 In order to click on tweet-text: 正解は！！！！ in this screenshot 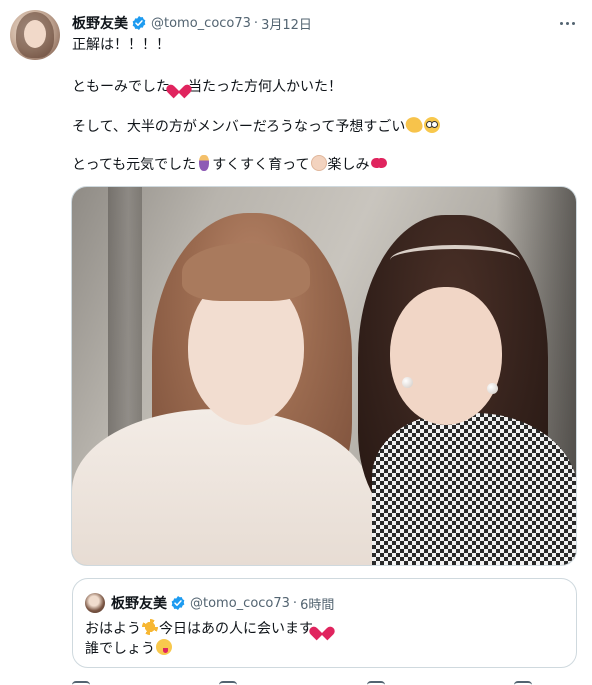, I will do `click(121, 45)`.